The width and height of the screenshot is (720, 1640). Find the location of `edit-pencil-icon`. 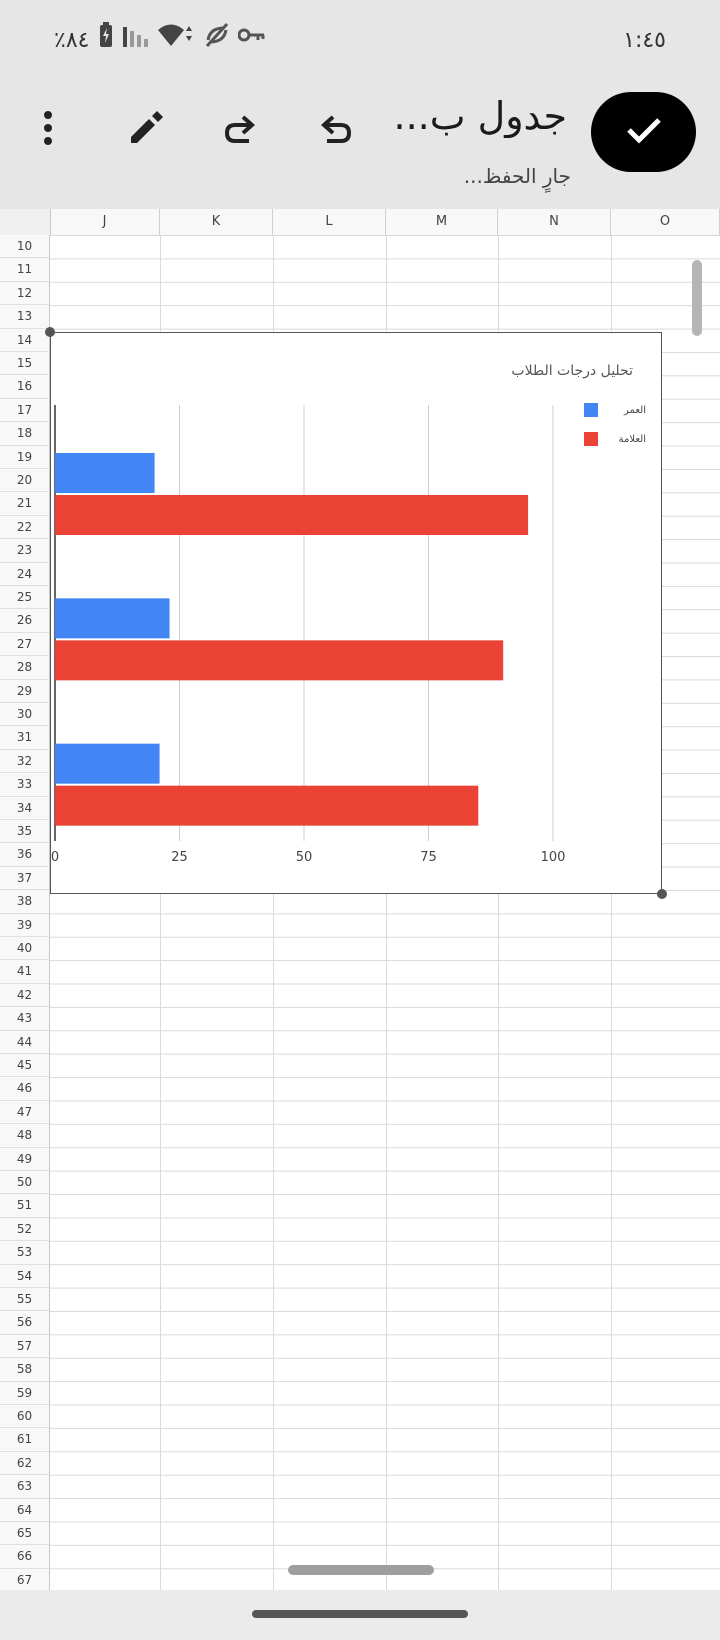

edit-pencil-icon is located at coordinates (146, 130).